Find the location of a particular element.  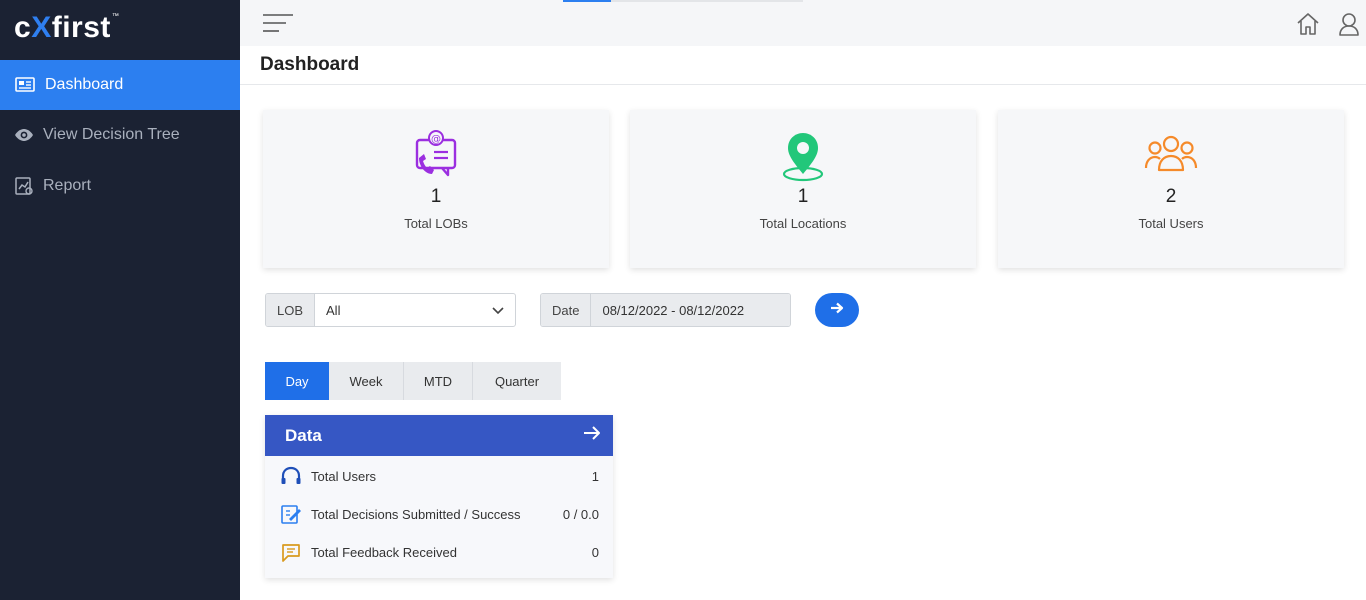

data-row-value: 1 is located at coordinates (595, 476).